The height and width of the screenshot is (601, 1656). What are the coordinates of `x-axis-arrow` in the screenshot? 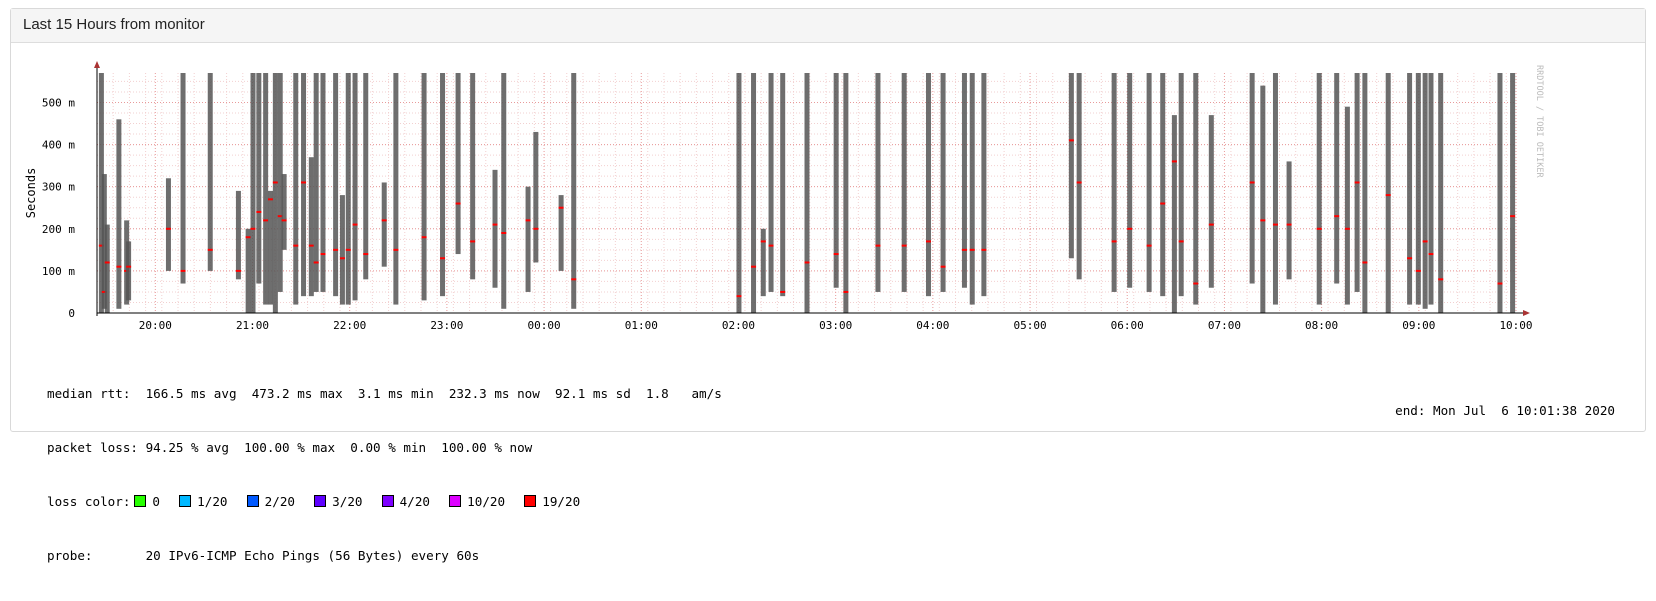 It's located at (1526, 313).